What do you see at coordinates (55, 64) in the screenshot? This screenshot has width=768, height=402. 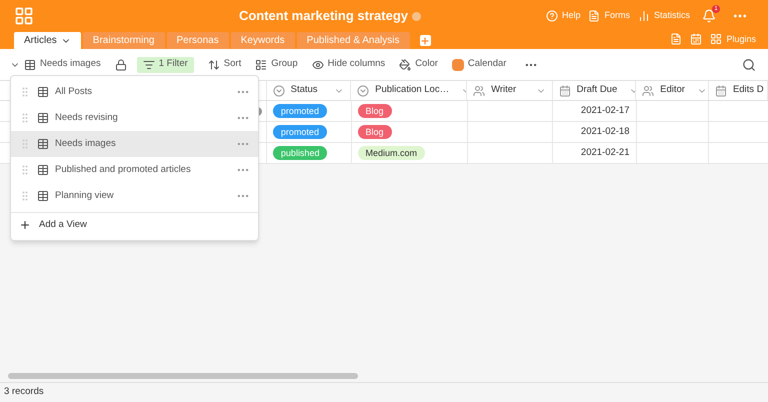 I see `view-selector: Needs images` at bounding box center [55, 64].